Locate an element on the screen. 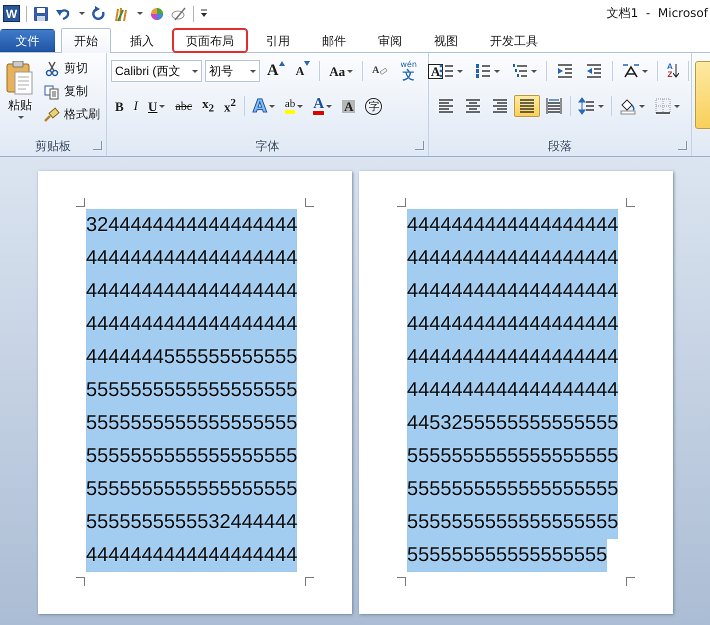 The height and width of the screenshot is (625, 710). ribbon-tab: 视图 is located at coordinates (446, 40).